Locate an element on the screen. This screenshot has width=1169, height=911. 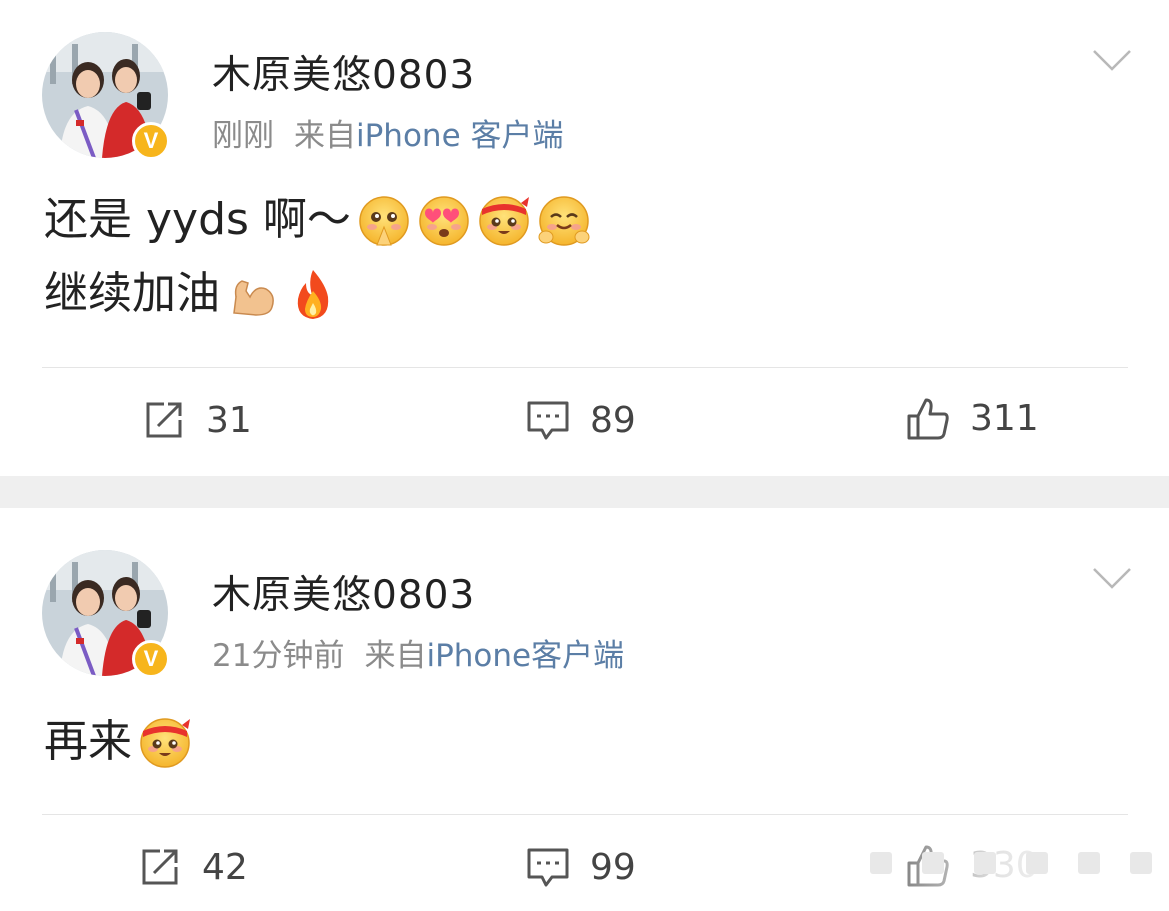
post-content: 再来 is located at coordinates (118, 742).